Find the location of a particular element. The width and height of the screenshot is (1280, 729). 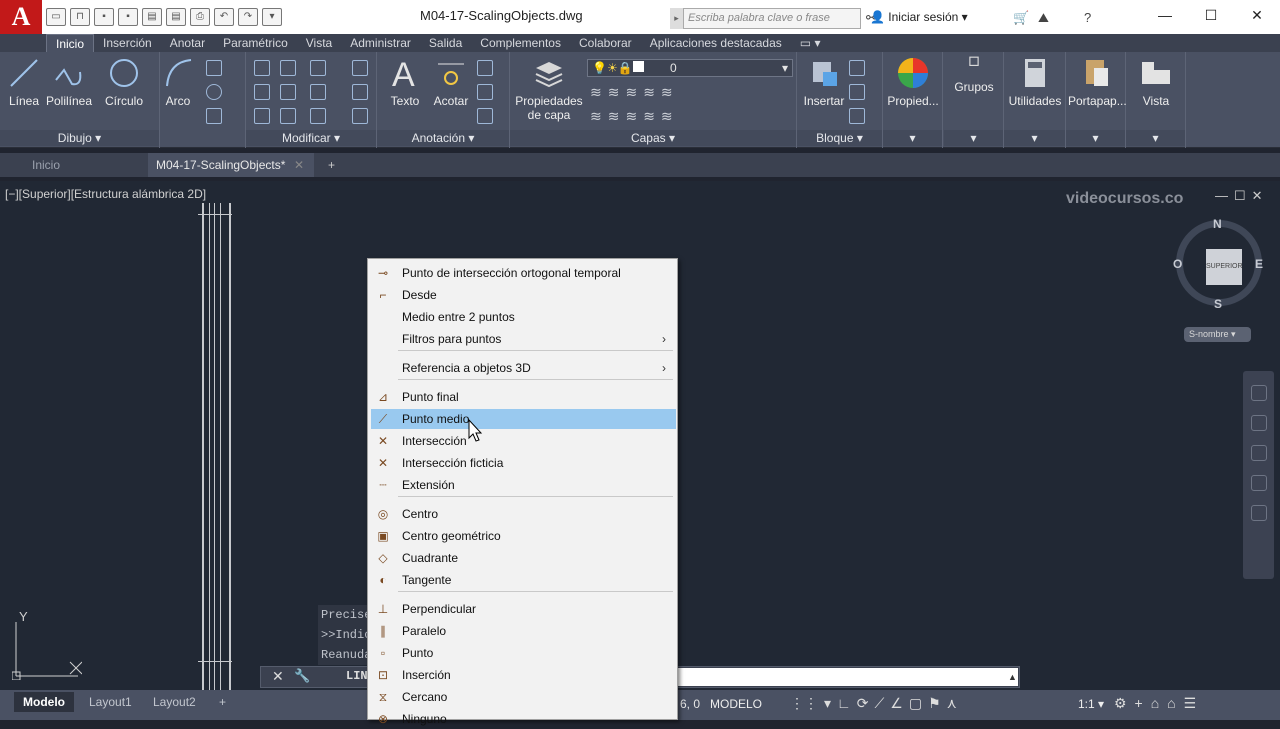

linear-dim-icon is located at coordinates (485, 68).